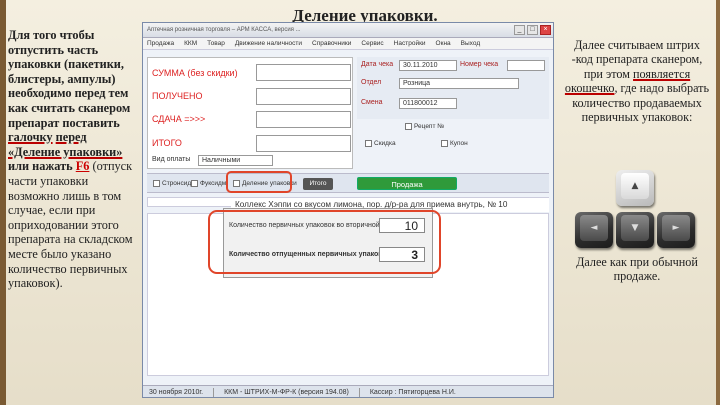 Image resolution: width=720 pixels, height=405 pixels. I want to click on menu-references: Справочники, so click(331, 43).